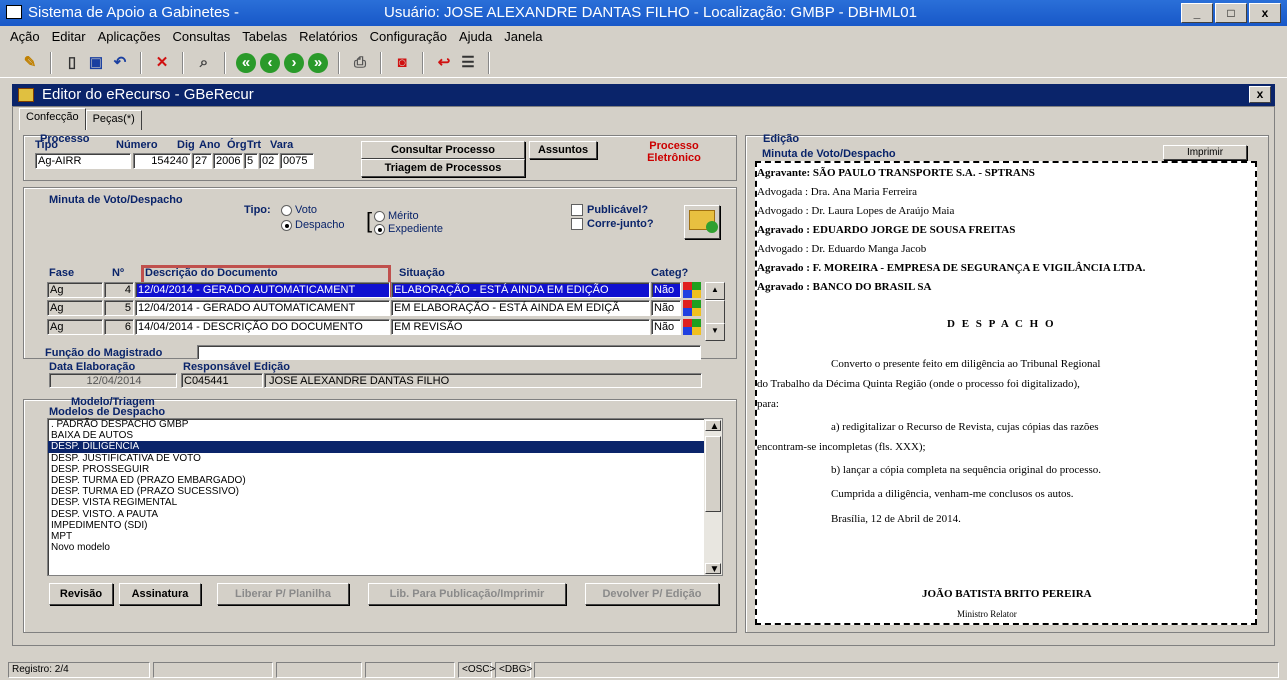  Describe the element at coordinates (204, 63) in the screenshot. I see `search-icon: ⌕` at that location.